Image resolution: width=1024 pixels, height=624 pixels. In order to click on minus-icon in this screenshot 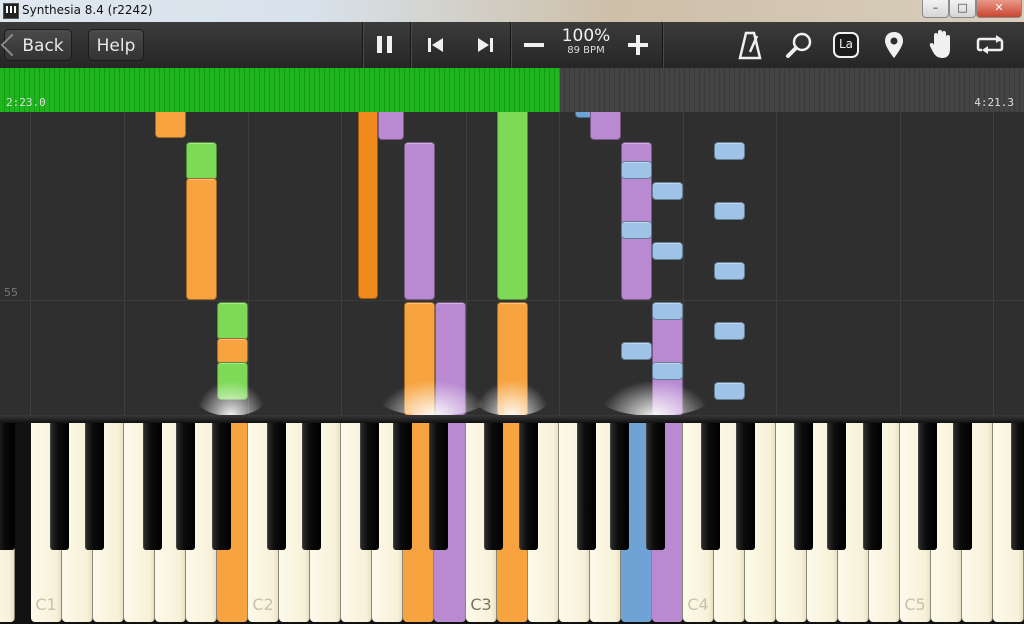, I will do `click(534, 45)`.